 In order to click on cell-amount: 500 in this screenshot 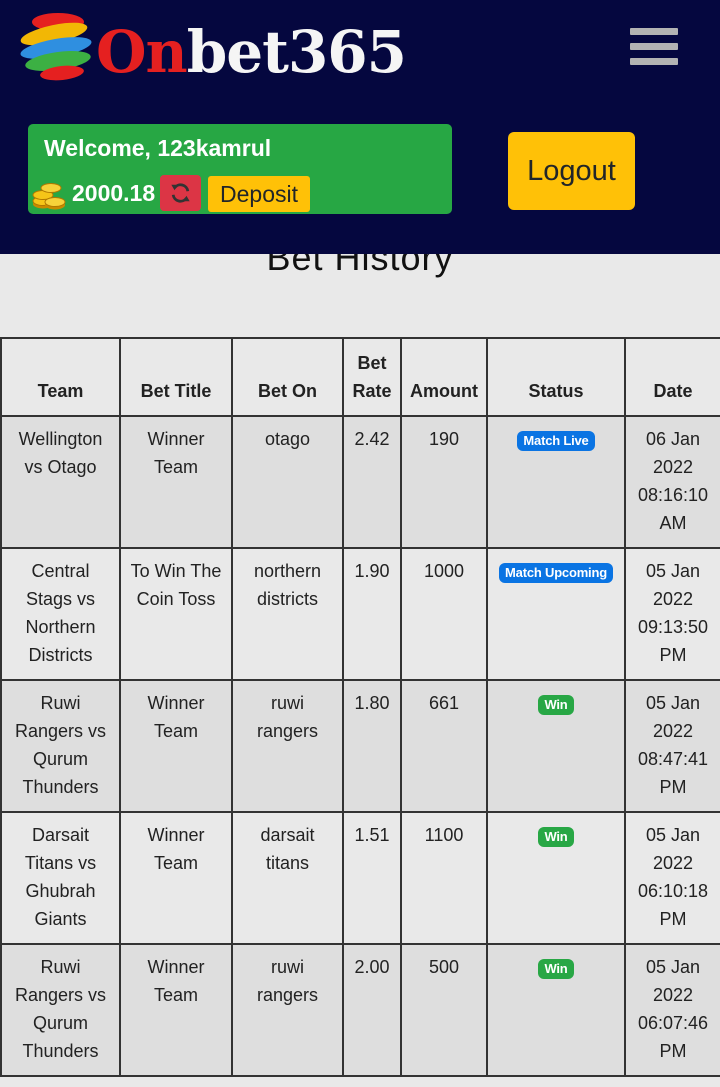, I will do `click(444, 1010)`.